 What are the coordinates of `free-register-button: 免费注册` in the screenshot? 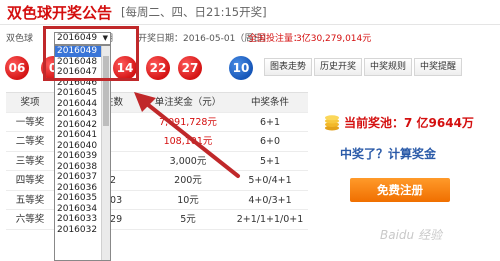 It's located at (400, 190).